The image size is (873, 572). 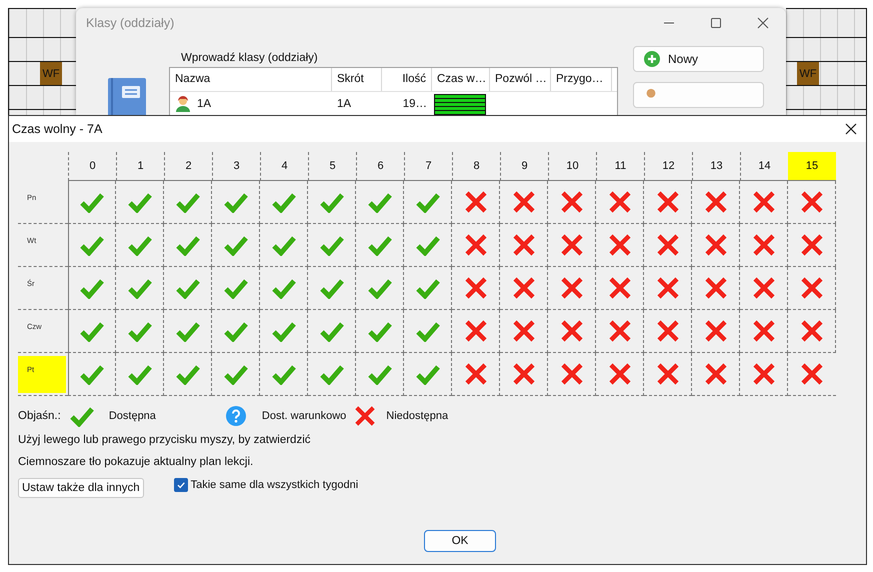 I want to click on ok-button: OK, so click(x=460, y=541).